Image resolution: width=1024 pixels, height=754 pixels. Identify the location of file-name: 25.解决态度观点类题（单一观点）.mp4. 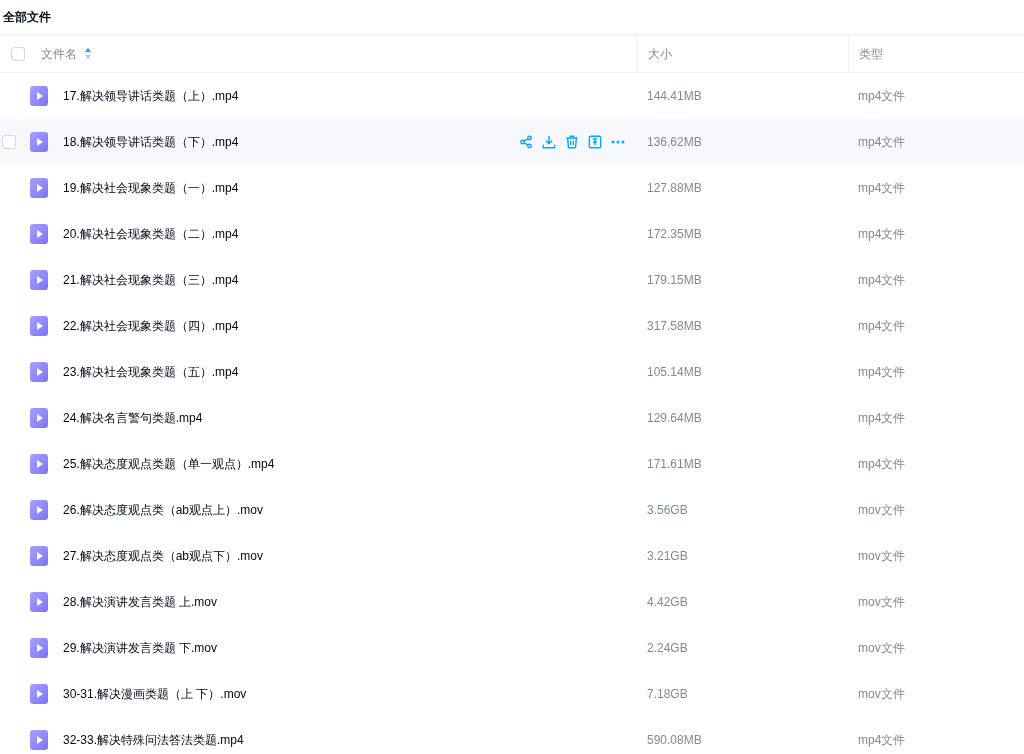
(169, 464).